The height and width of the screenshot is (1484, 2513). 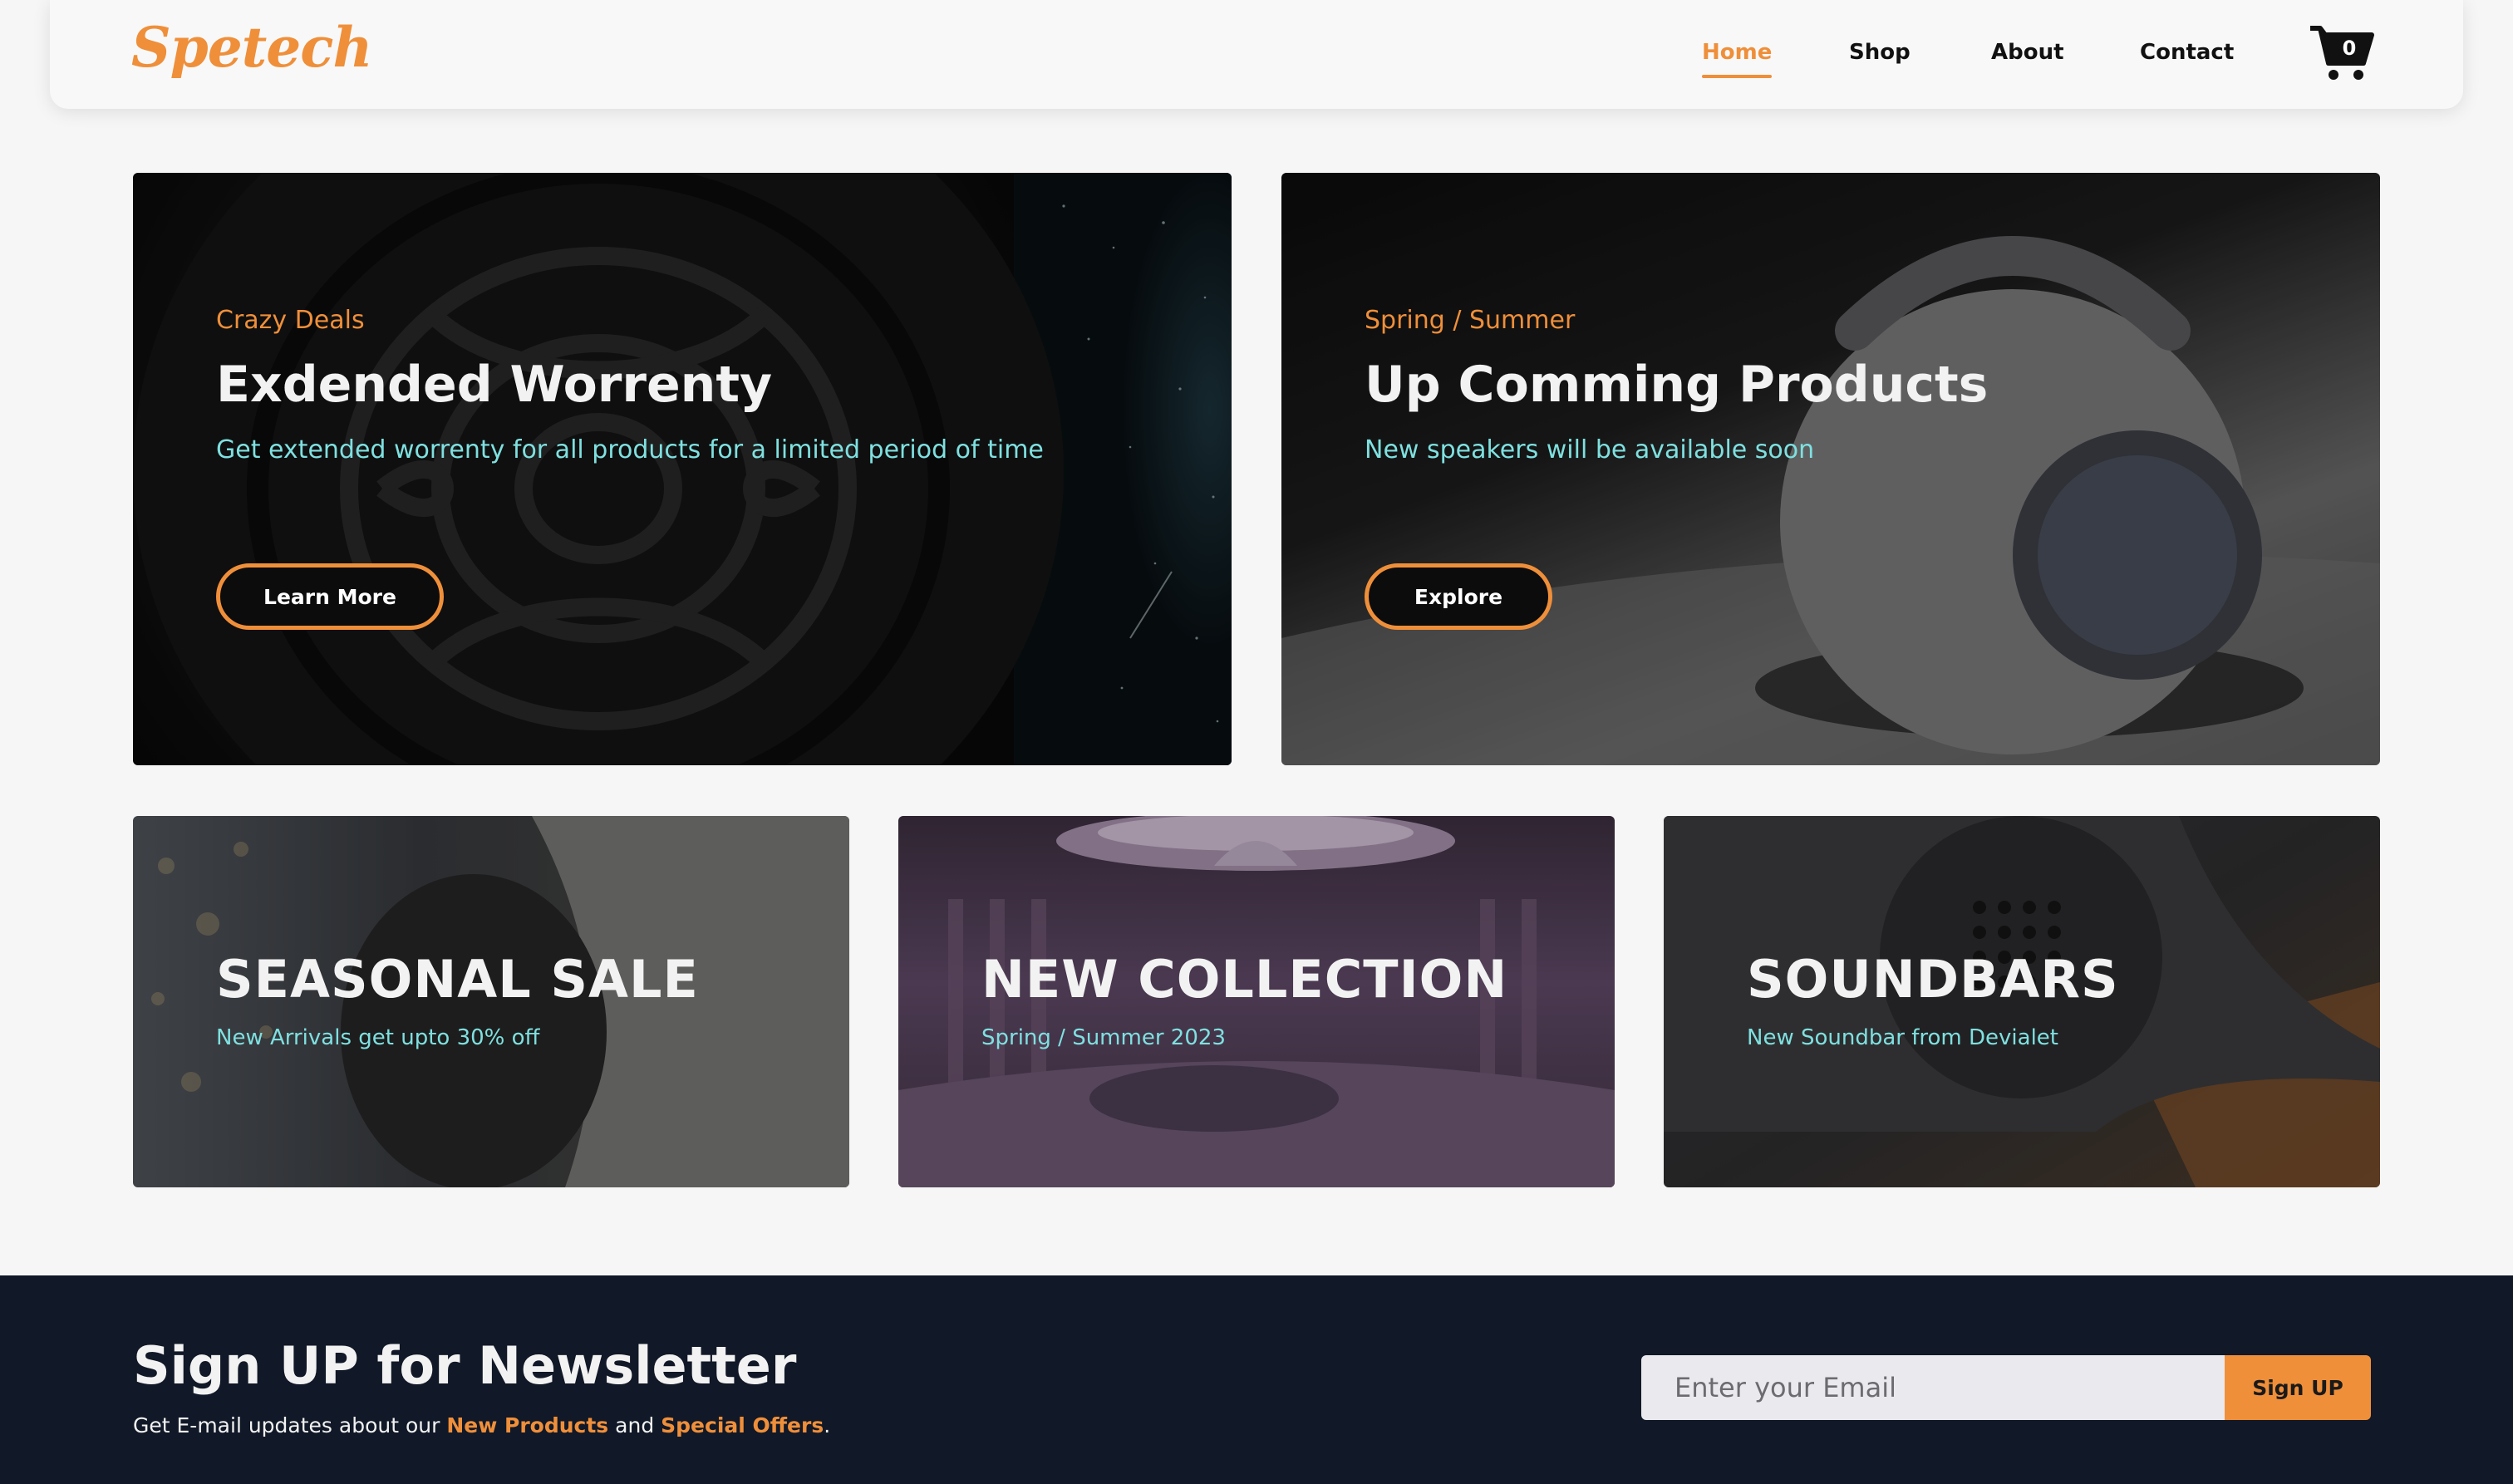 What do you see at coordinates (1933, 1387) in the screenshot?
I see `email-input` at bounding box center [1933, 1387].